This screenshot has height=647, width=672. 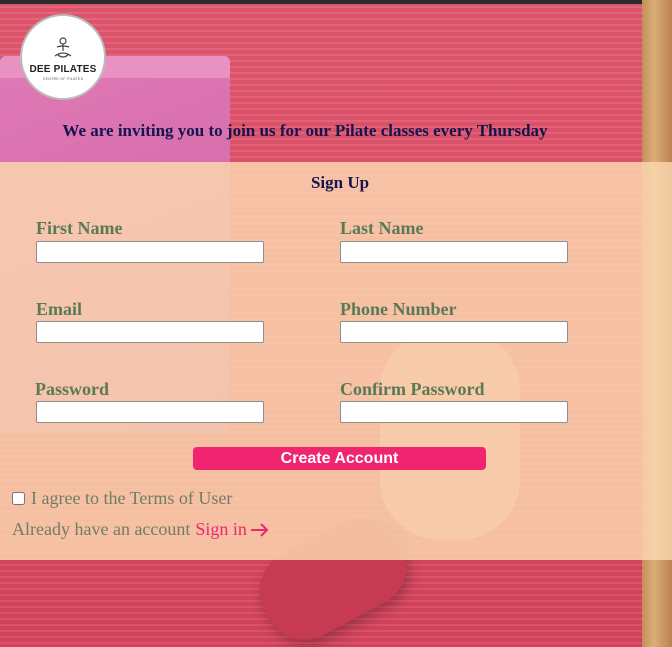 I want to click on top-border, so click(x=336, y=2).